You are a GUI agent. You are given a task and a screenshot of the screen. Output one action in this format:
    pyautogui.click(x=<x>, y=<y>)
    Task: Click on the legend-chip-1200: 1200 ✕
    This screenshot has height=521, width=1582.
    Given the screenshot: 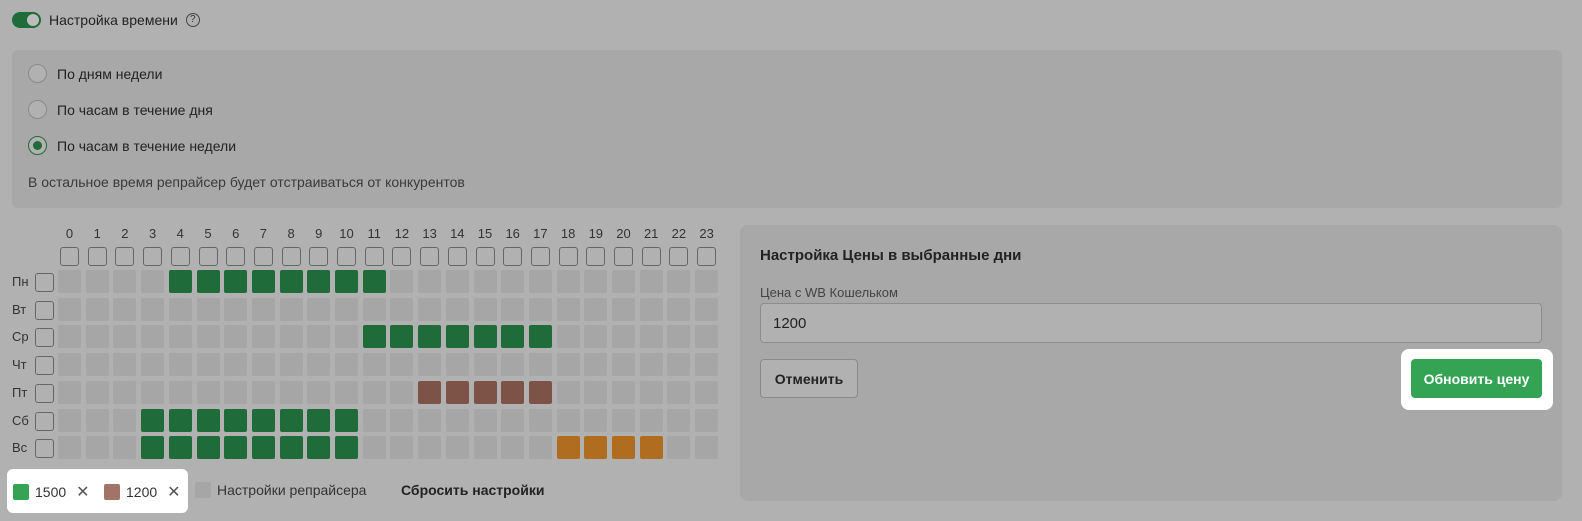 What is the action you would take?
    pyautogui.click(x=142, y=492)
    